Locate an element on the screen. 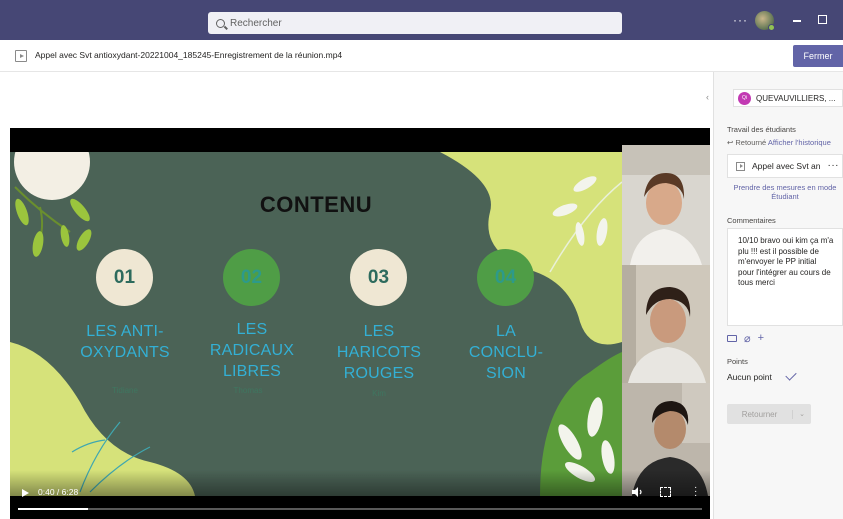 This screenshot has height=519, width=843. topic-label-1: LES ANTI- OXYDANTS is located at coordinates (125, 342).